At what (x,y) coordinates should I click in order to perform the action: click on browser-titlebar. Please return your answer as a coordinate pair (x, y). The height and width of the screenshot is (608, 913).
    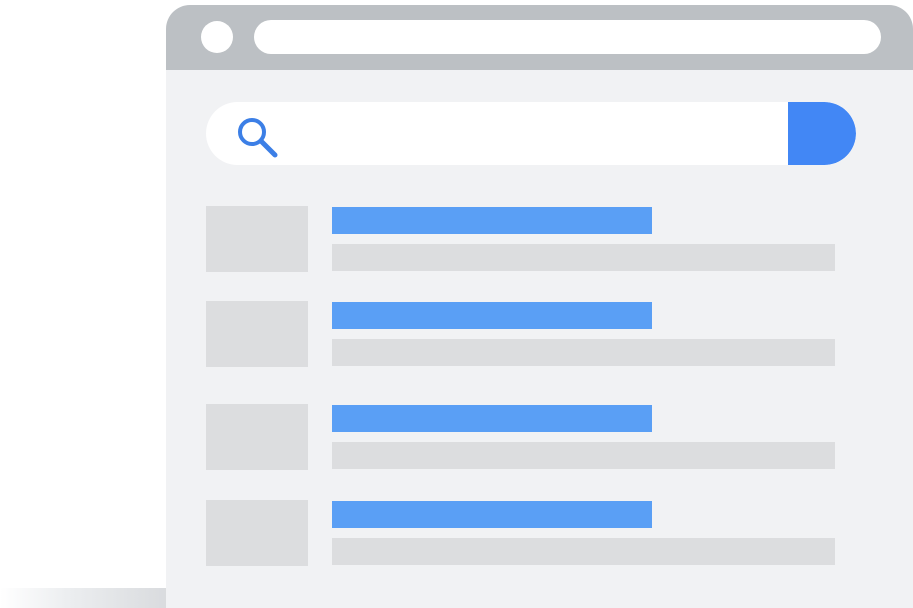
    Looking at the image, I should click on (539, 37).